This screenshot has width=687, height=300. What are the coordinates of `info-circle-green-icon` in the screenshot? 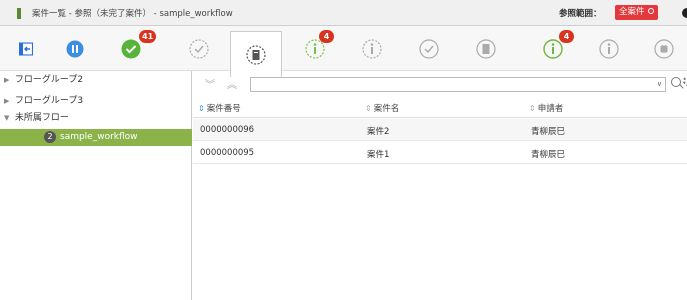 It's located at (553, 48).